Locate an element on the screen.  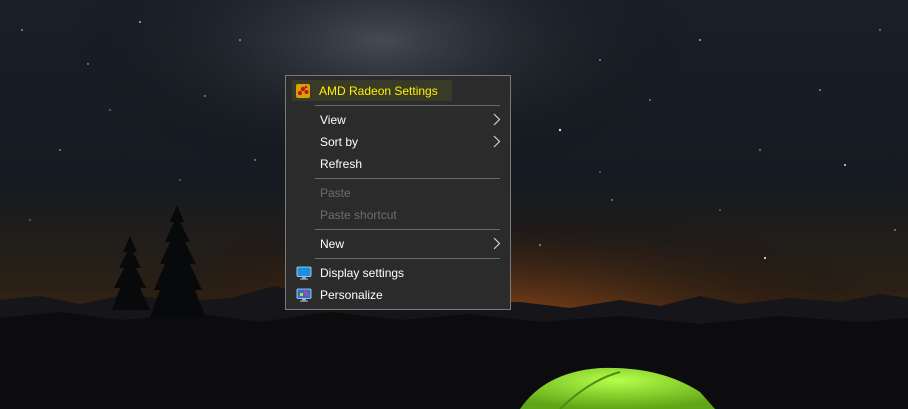
menu-item-sort-by: Sort by is located at coordinates (398, 141).